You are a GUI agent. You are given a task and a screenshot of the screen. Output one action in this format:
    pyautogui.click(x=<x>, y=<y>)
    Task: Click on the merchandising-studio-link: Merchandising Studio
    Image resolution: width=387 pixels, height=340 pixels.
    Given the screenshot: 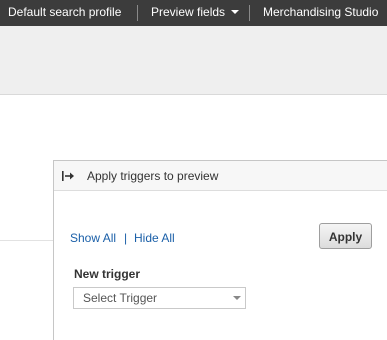 What is the action you would take?
    pyautogui.click(x=320, y=13)
    